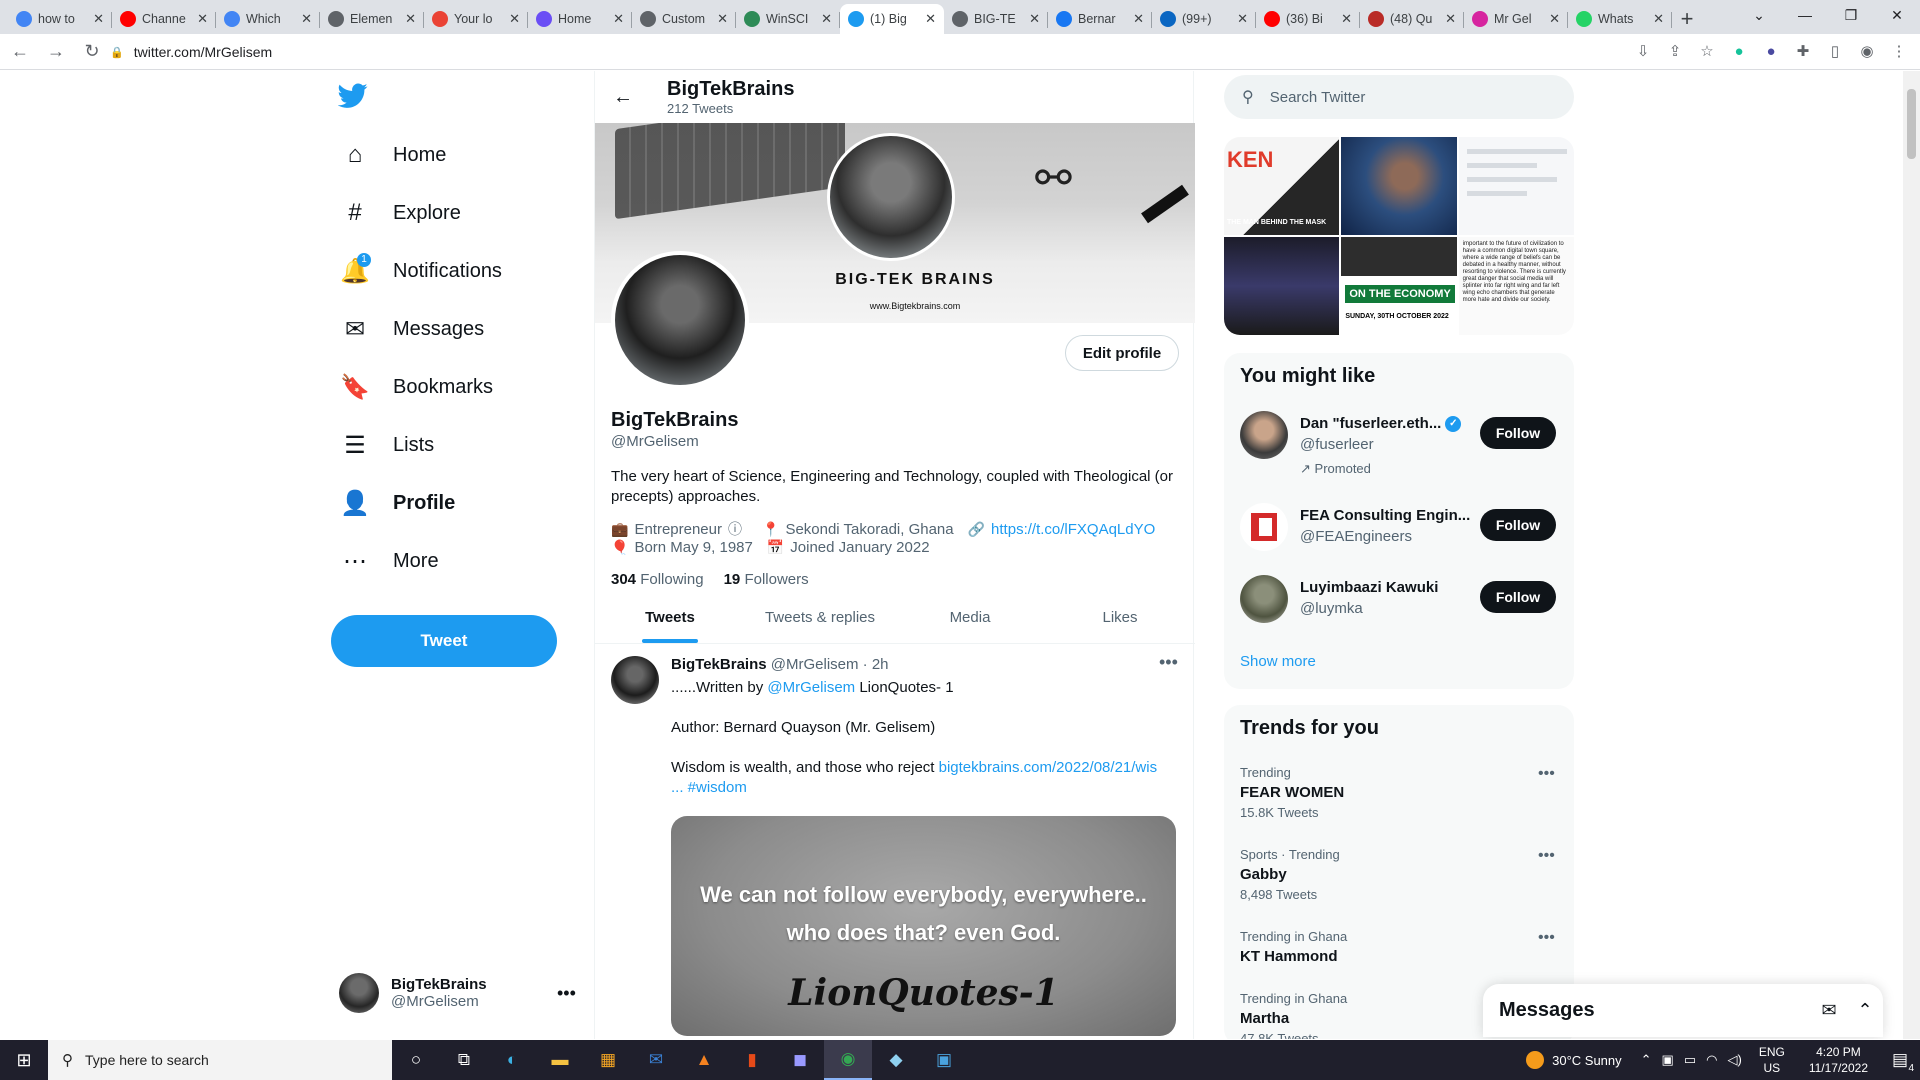  Describe the element at coordinates (970, 617) in the screenshot. I see `tab-media: Media` at that location.